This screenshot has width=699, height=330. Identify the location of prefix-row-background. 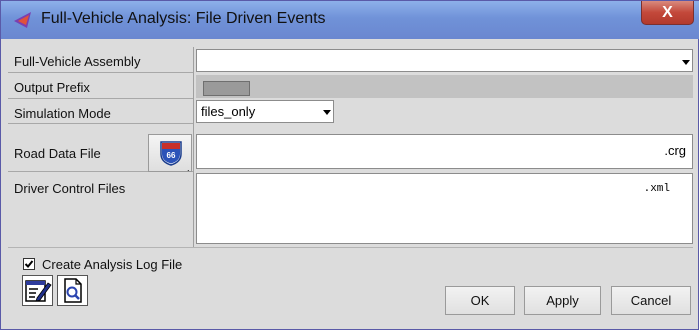
(444, 86).